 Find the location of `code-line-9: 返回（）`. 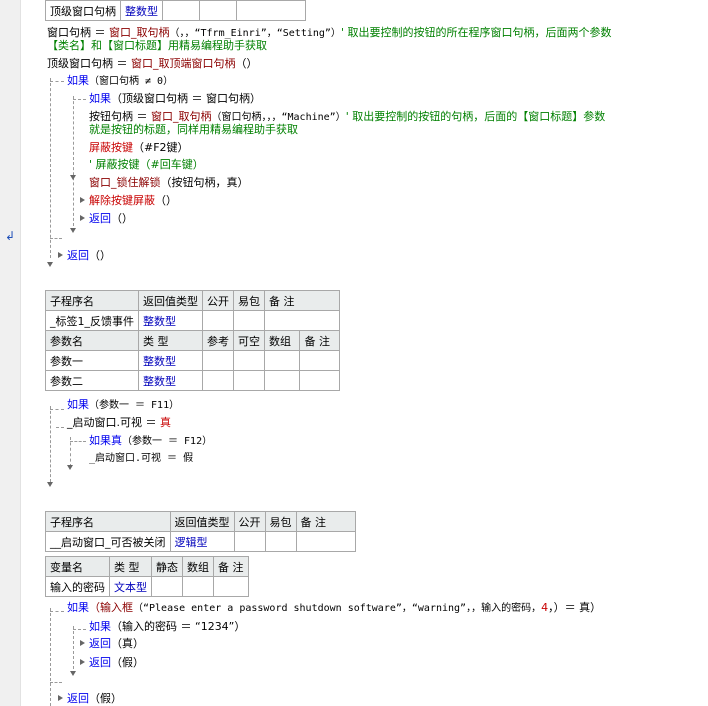

code-line-9: 返回（） is located at coordinates (89, 256).